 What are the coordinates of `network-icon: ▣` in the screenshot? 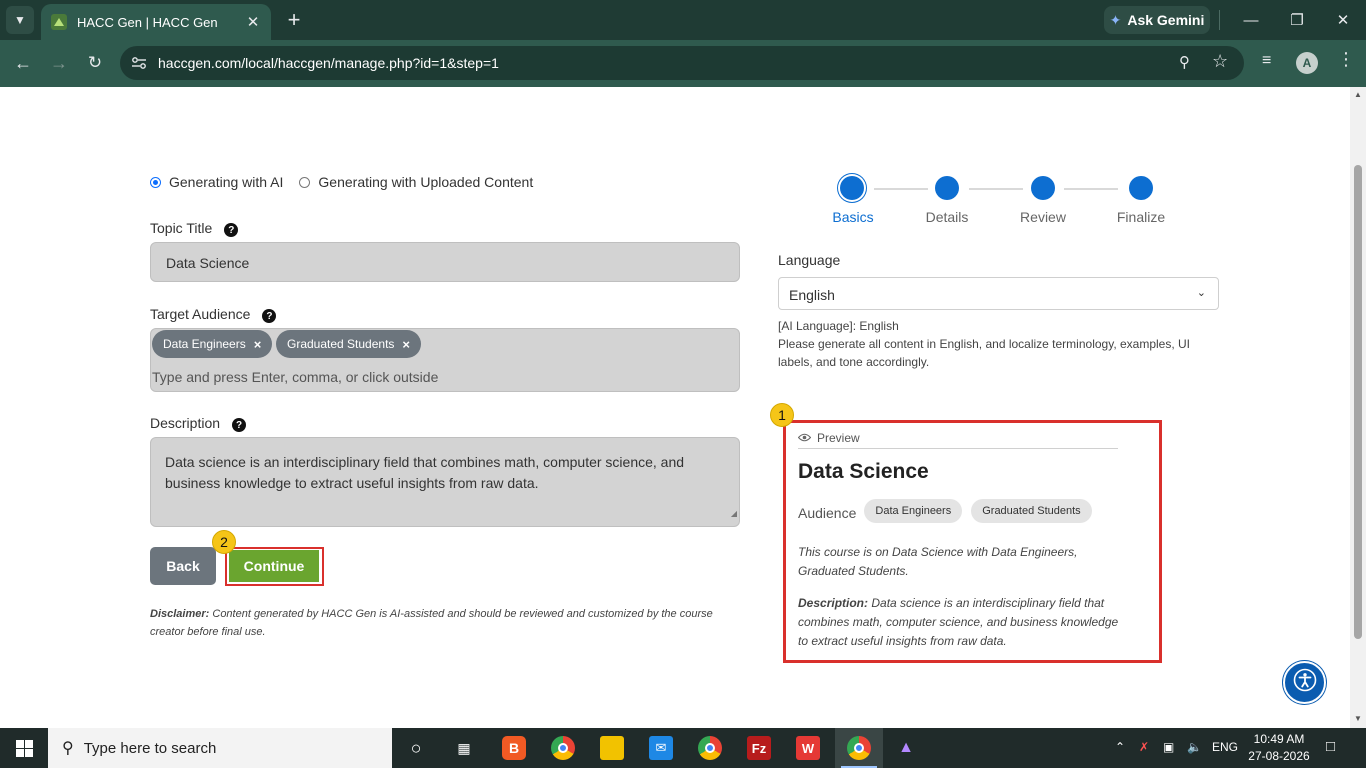 It's located at (1168, 747).